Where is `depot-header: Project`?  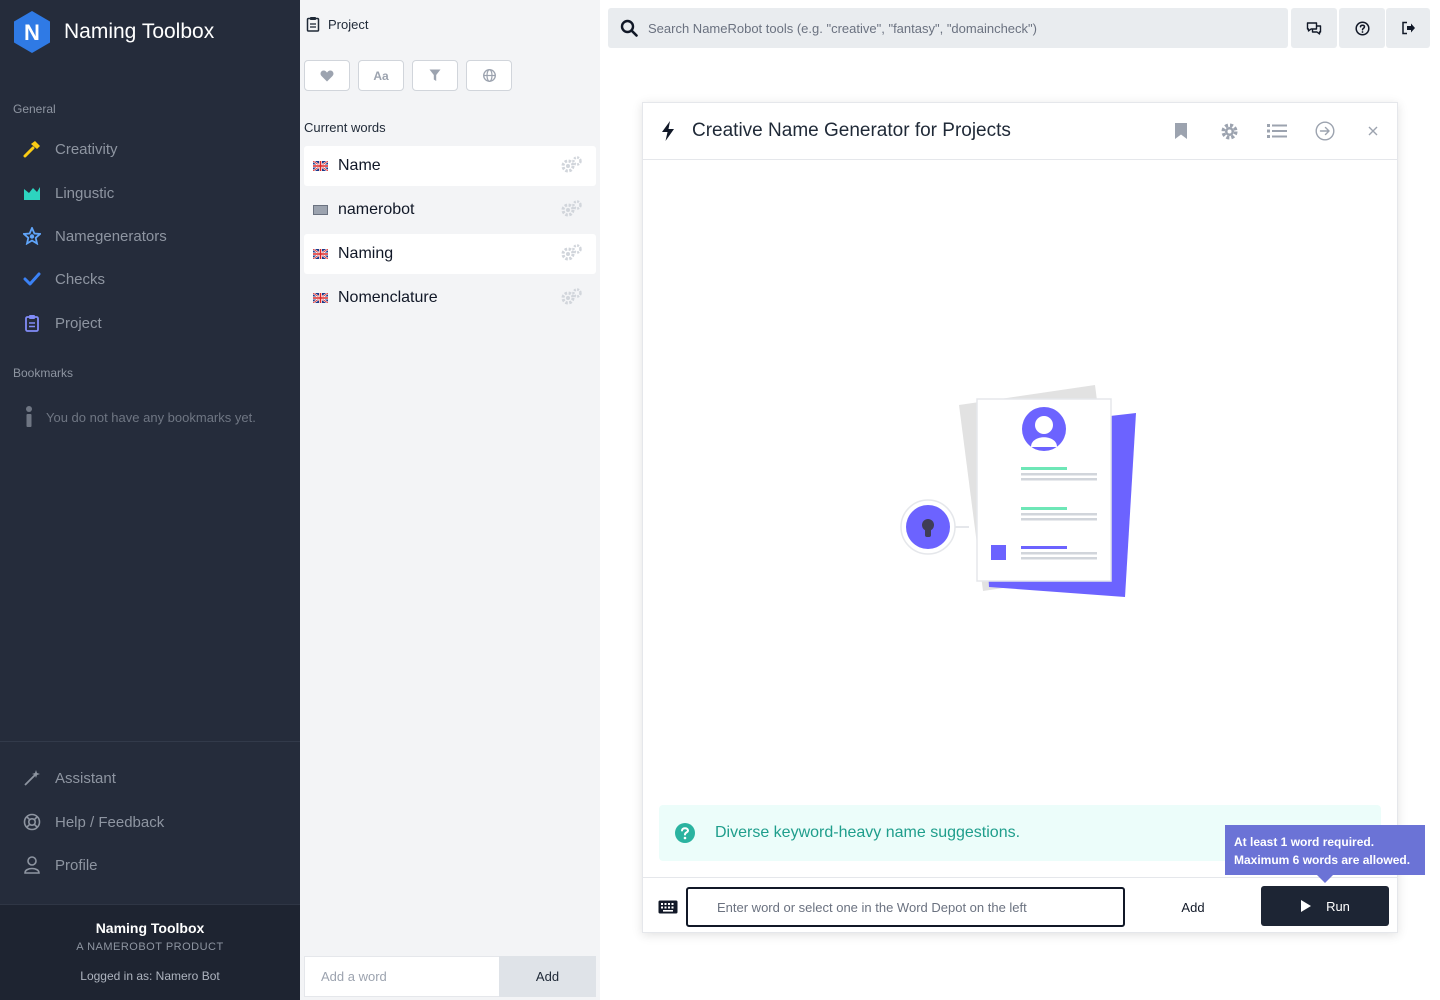
depot-header: Project is located at coordinates (337, 24).